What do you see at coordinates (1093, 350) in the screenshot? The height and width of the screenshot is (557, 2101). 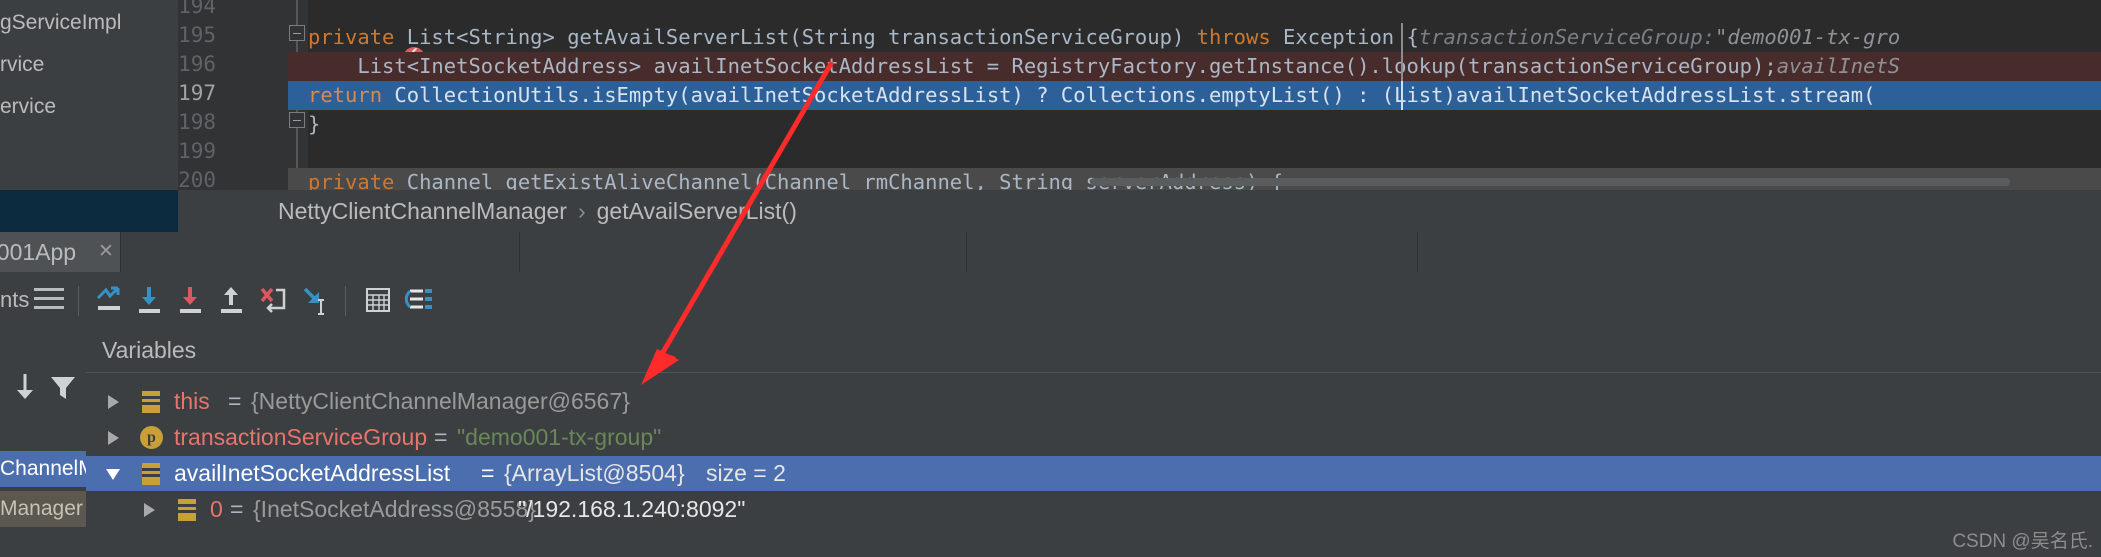 I see `variables-header: Variables` at bounding box center [1093, 350].